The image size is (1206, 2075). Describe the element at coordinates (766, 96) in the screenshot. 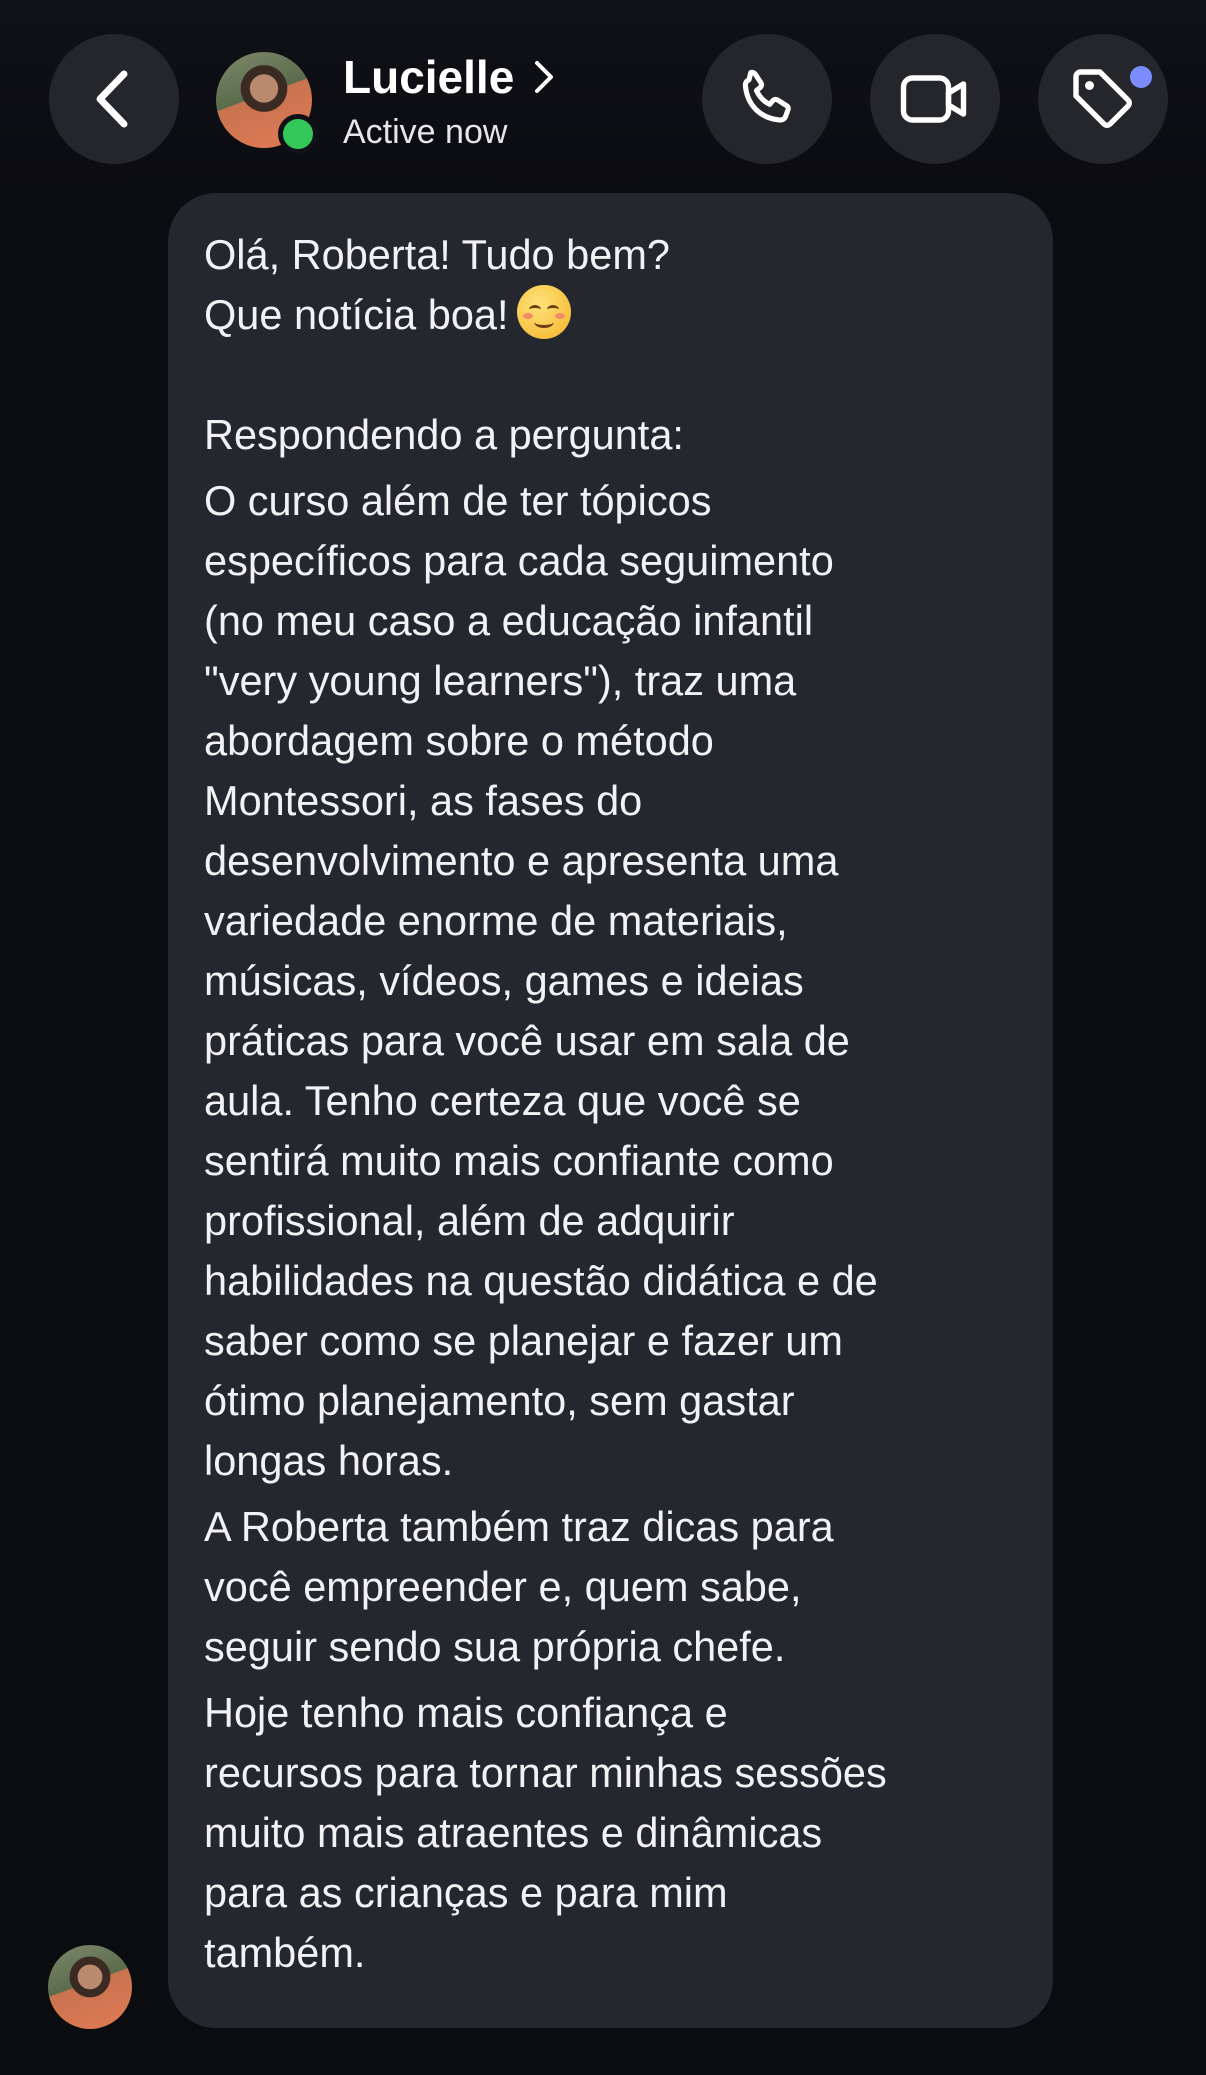

I see `phone-icon` at that location.